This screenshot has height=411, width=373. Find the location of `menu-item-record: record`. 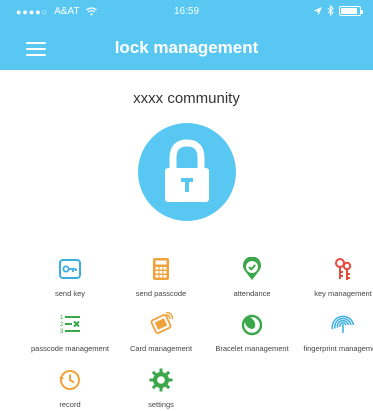

menu-item-record: record is located at coordinates (70, 389).